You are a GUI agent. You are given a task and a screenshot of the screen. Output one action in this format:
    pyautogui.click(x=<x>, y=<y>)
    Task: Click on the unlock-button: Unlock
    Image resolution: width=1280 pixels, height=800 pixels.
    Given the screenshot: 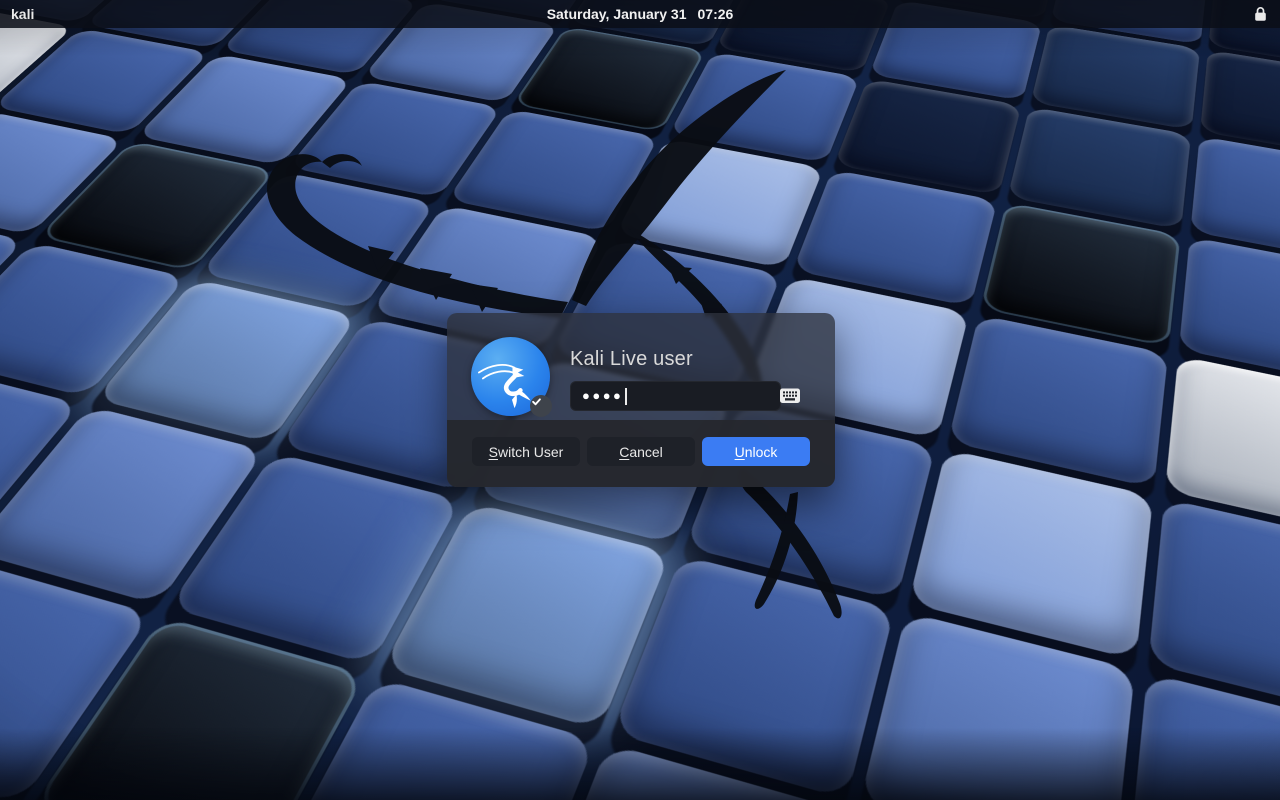 What is the action you would take?
    pyautogui.click(x=756, y=451)
    